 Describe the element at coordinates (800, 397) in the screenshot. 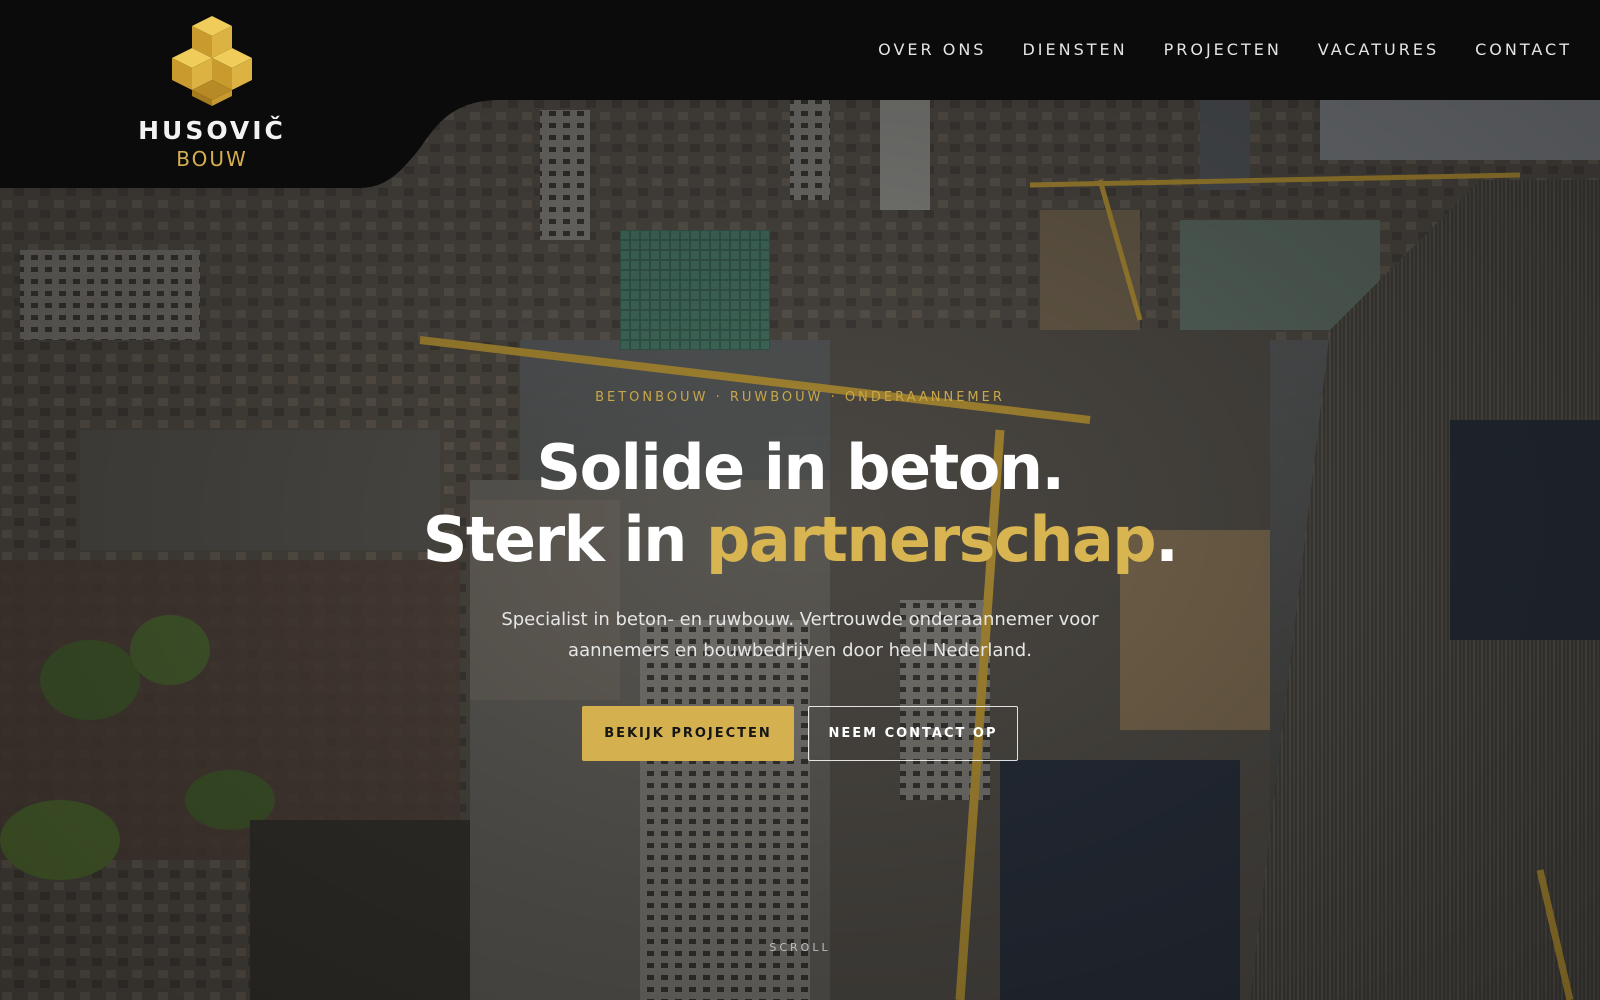

I see `hero-eyebrow: BETONBOUW · RUWBOUW · ONDERAANNEMER` at that location.